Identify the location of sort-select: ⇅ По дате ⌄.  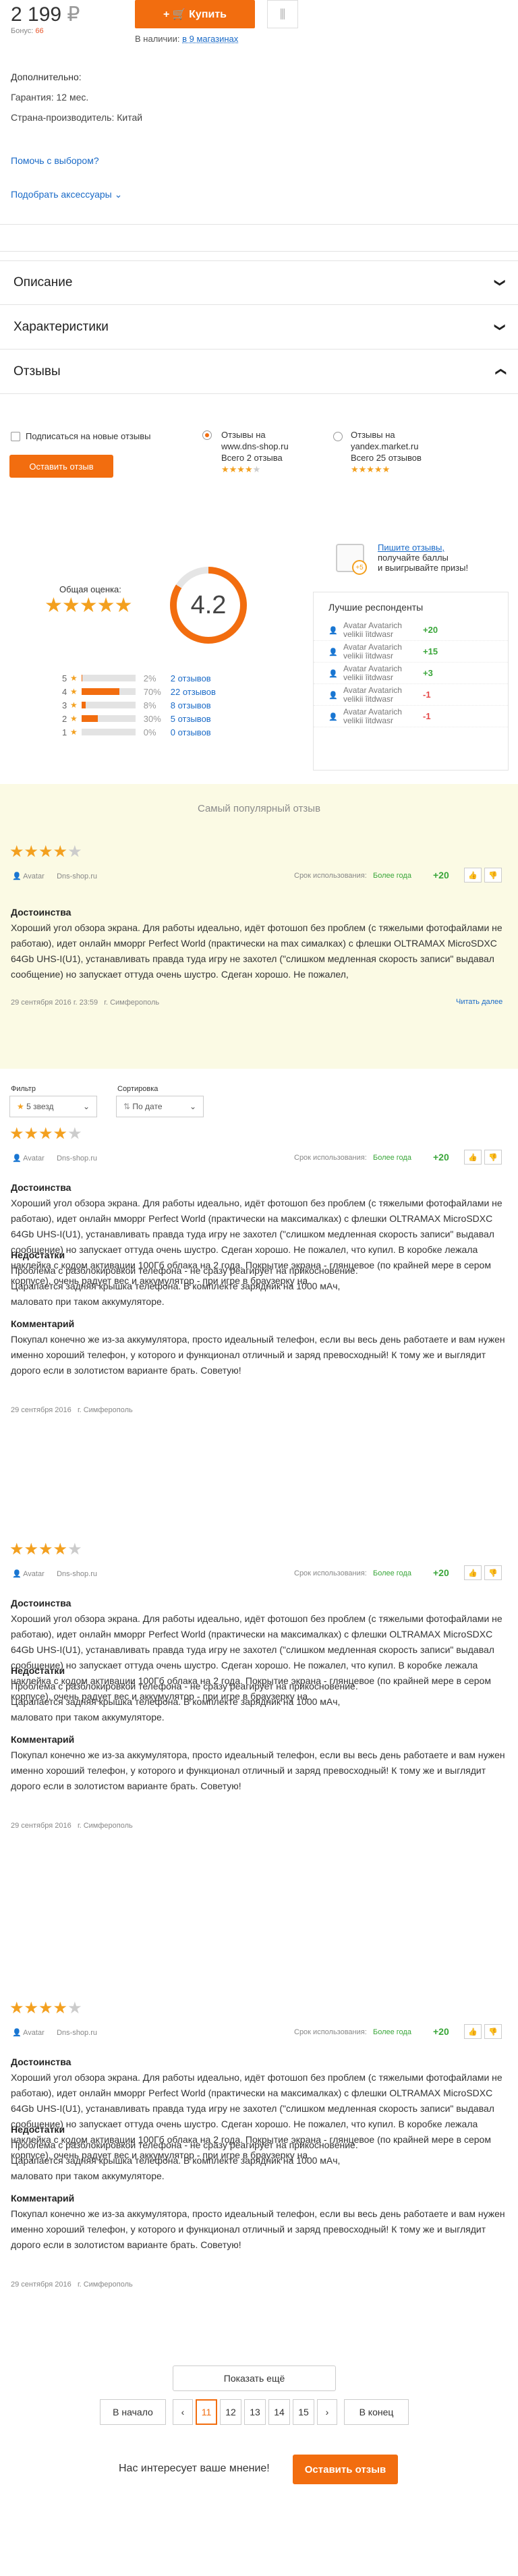
(160, 1106).